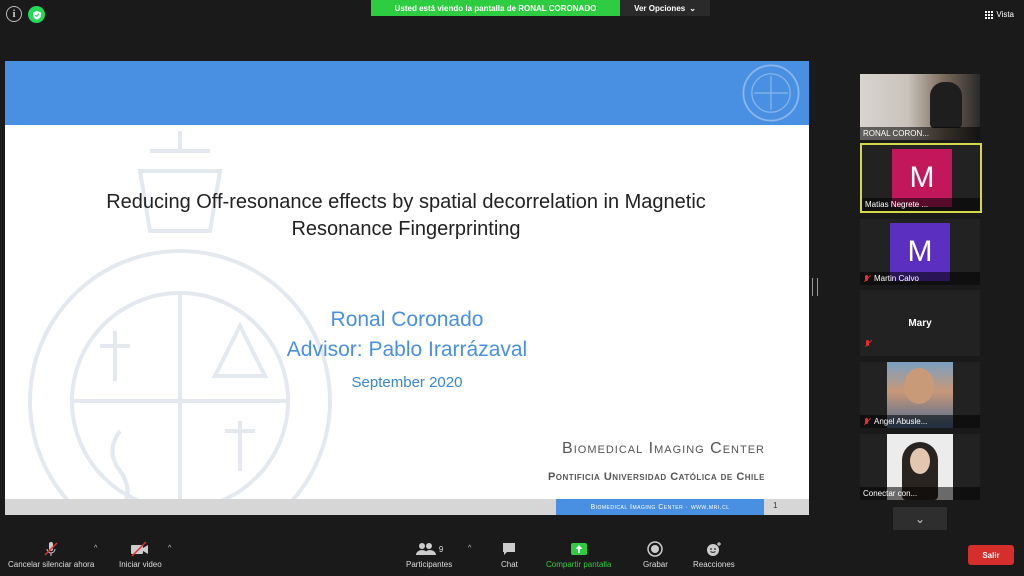  What do you see at coordinates (815, 287) in the screenshot?
I see `panel-resize-handle` at bounding box center [815, 287].